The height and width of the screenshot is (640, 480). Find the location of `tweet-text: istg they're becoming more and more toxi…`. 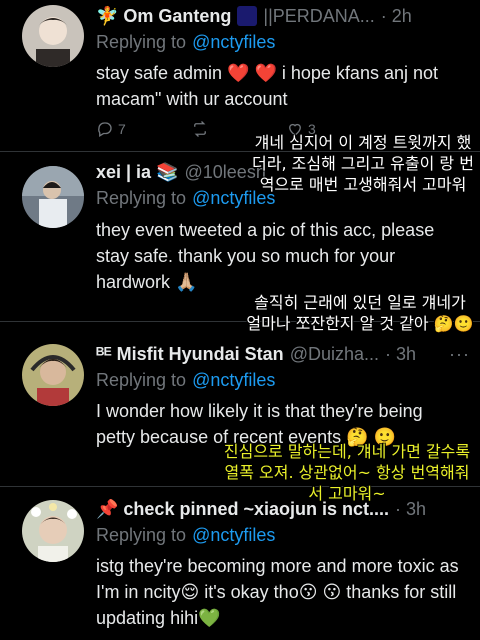

tweet-text: istg they're becoming more and more toxi… is located at coordinates (277, 592).